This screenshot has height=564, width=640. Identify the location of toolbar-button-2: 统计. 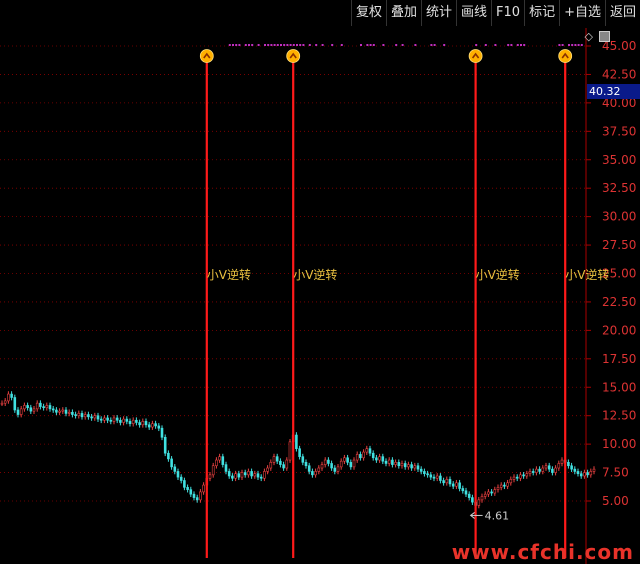
(438, 13).